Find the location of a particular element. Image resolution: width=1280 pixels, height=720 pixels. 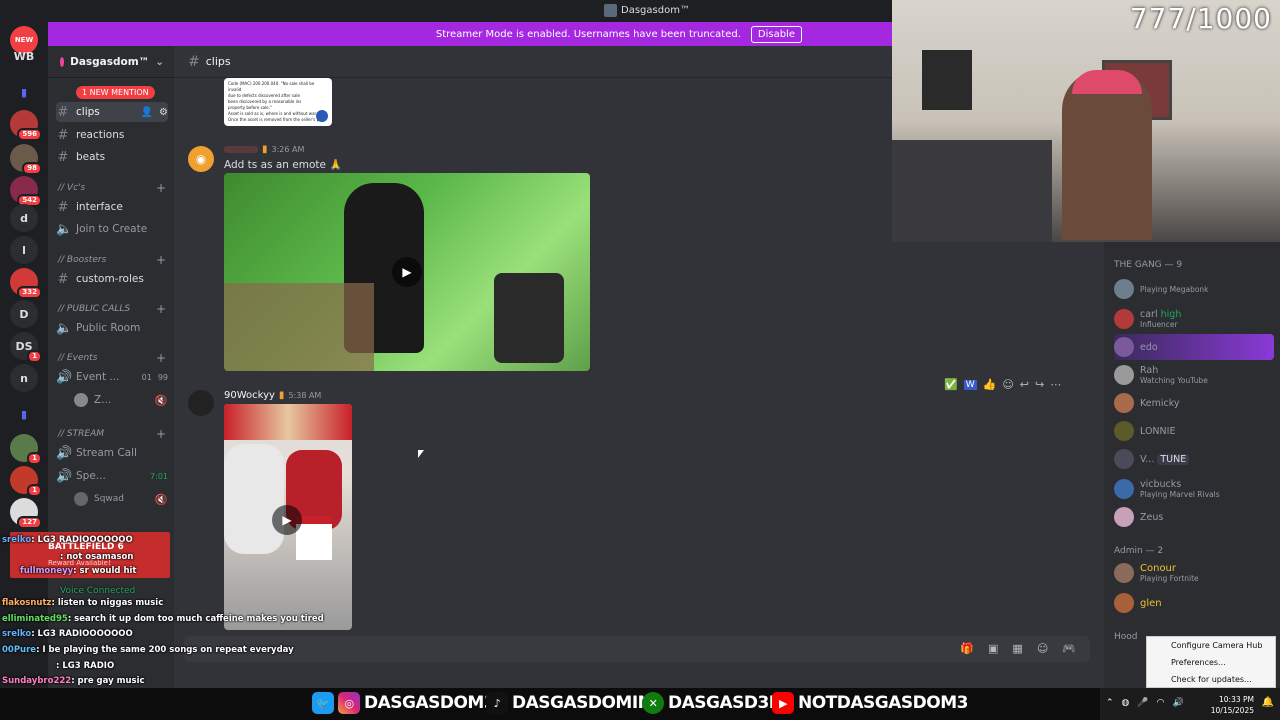

member-item: edo is located at coordinates (1194, 347).